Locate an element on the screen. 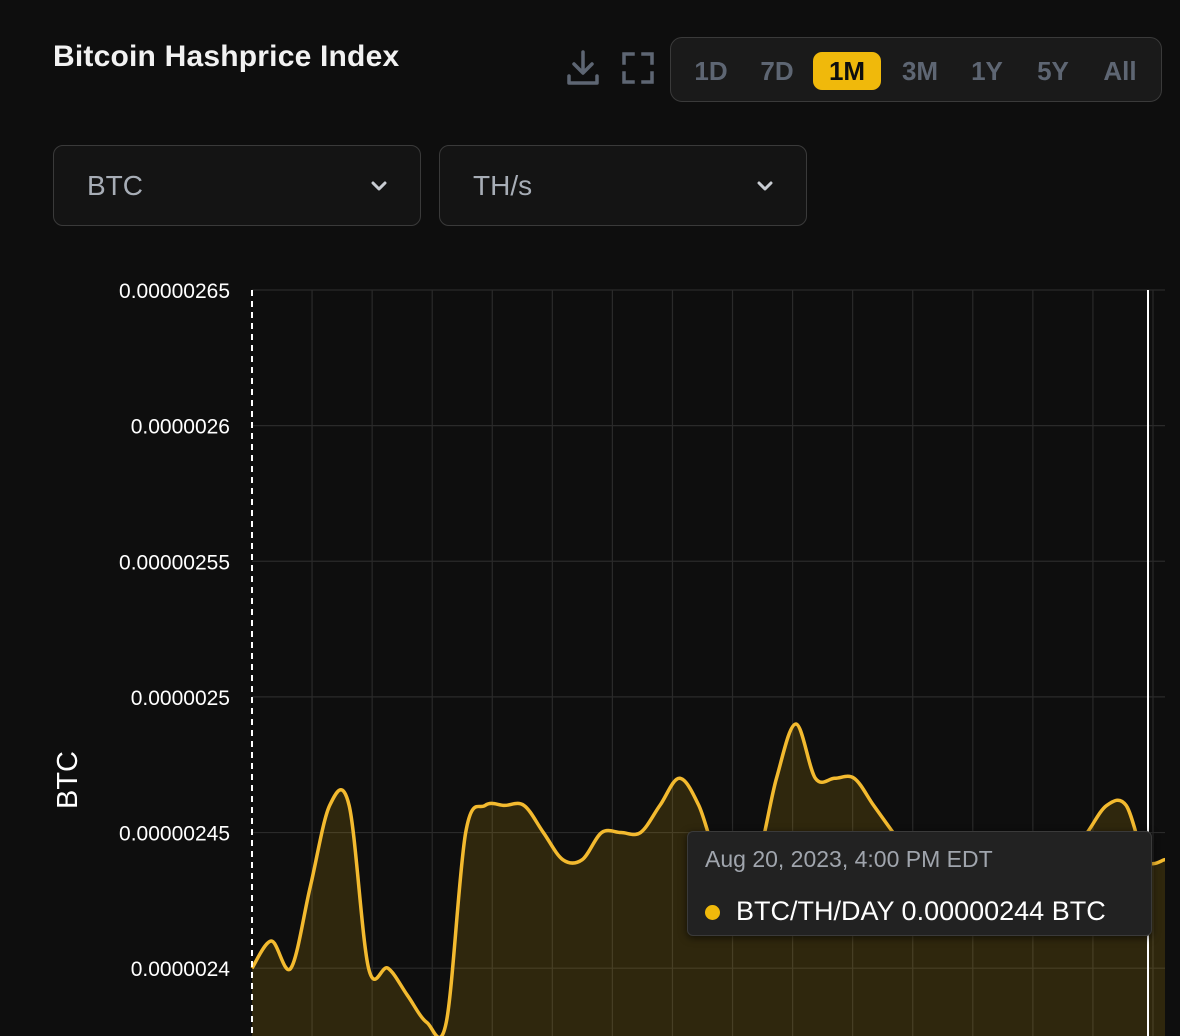 The height and width of the screenshot is (1036, 1180). time-range-selector: 1D 7D 1M 3M 1Y 5Y All is located at coordinates (916, 69).